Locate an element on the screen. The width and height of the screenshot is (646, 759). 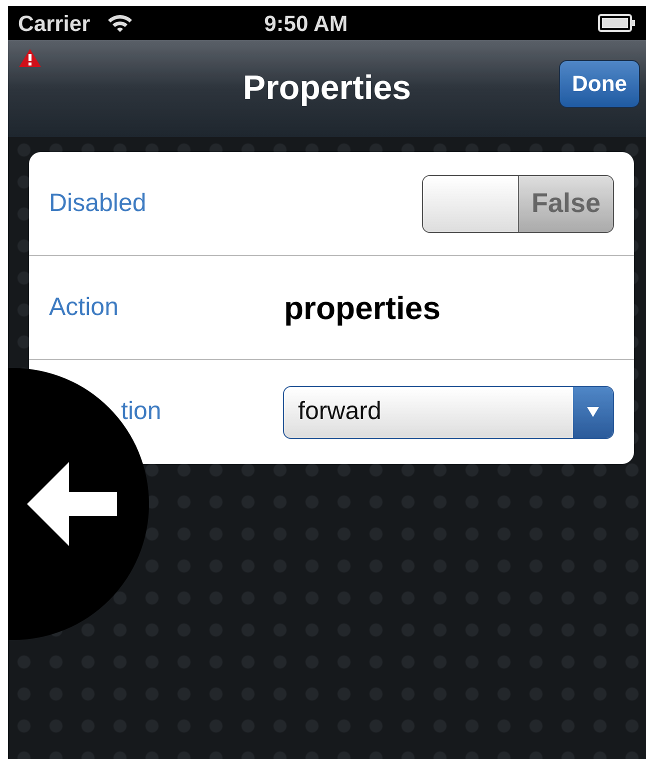
clock-time: 9:50 AM is located at coordinates (306, 24).